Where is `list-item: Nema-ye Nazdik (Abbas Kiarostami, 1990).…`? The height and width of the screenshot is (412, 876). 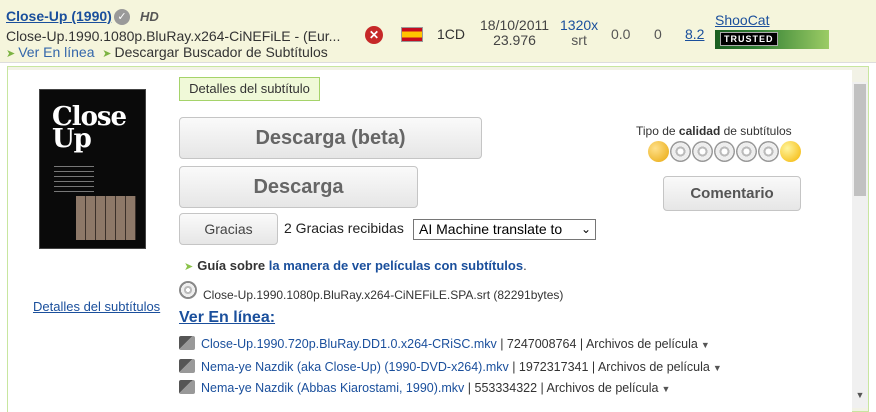 list-item: Nema-ye Nazdik (Abbas Kiarostami, 1990).… is located at coordinates (424, 387).